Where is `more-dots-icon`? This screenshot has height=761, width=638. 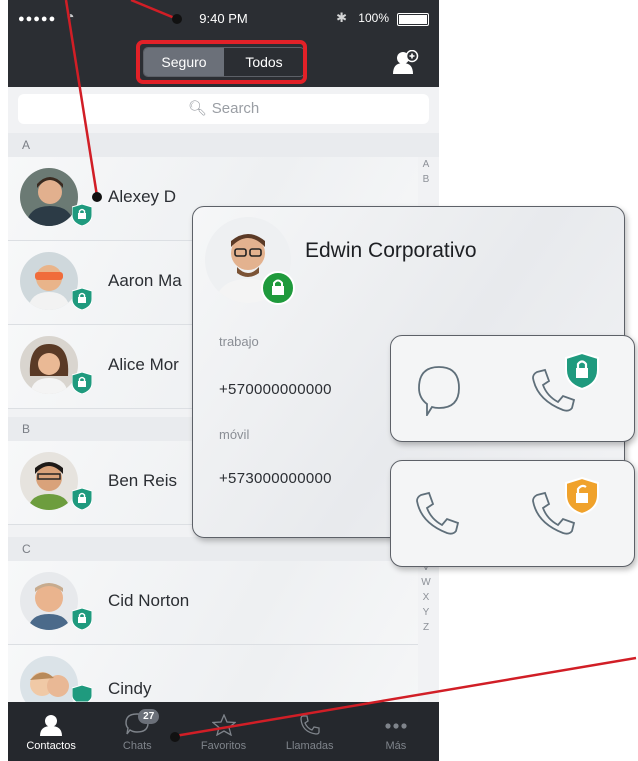 more-dots-icon is located at coordinates (396, 726).